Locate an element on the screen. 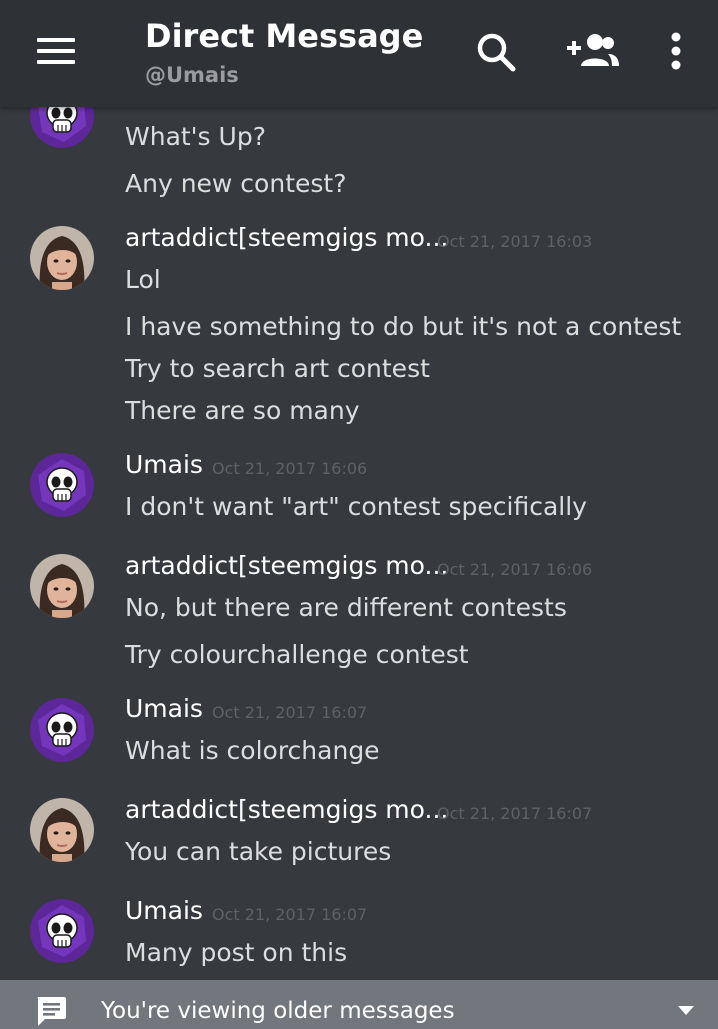  message-text: Lol is located at coordinates (143, 279).